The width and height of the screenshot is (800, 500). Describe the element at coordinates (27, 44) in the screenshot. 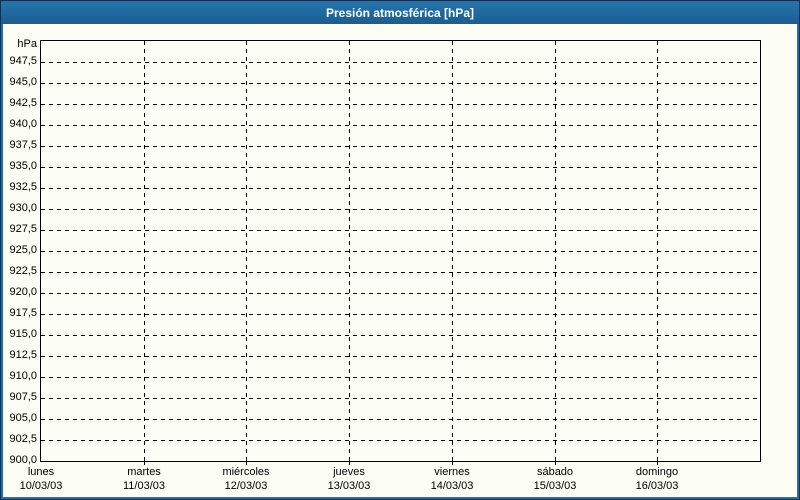

I see `y-axis-unit-label: hPa` at that location.